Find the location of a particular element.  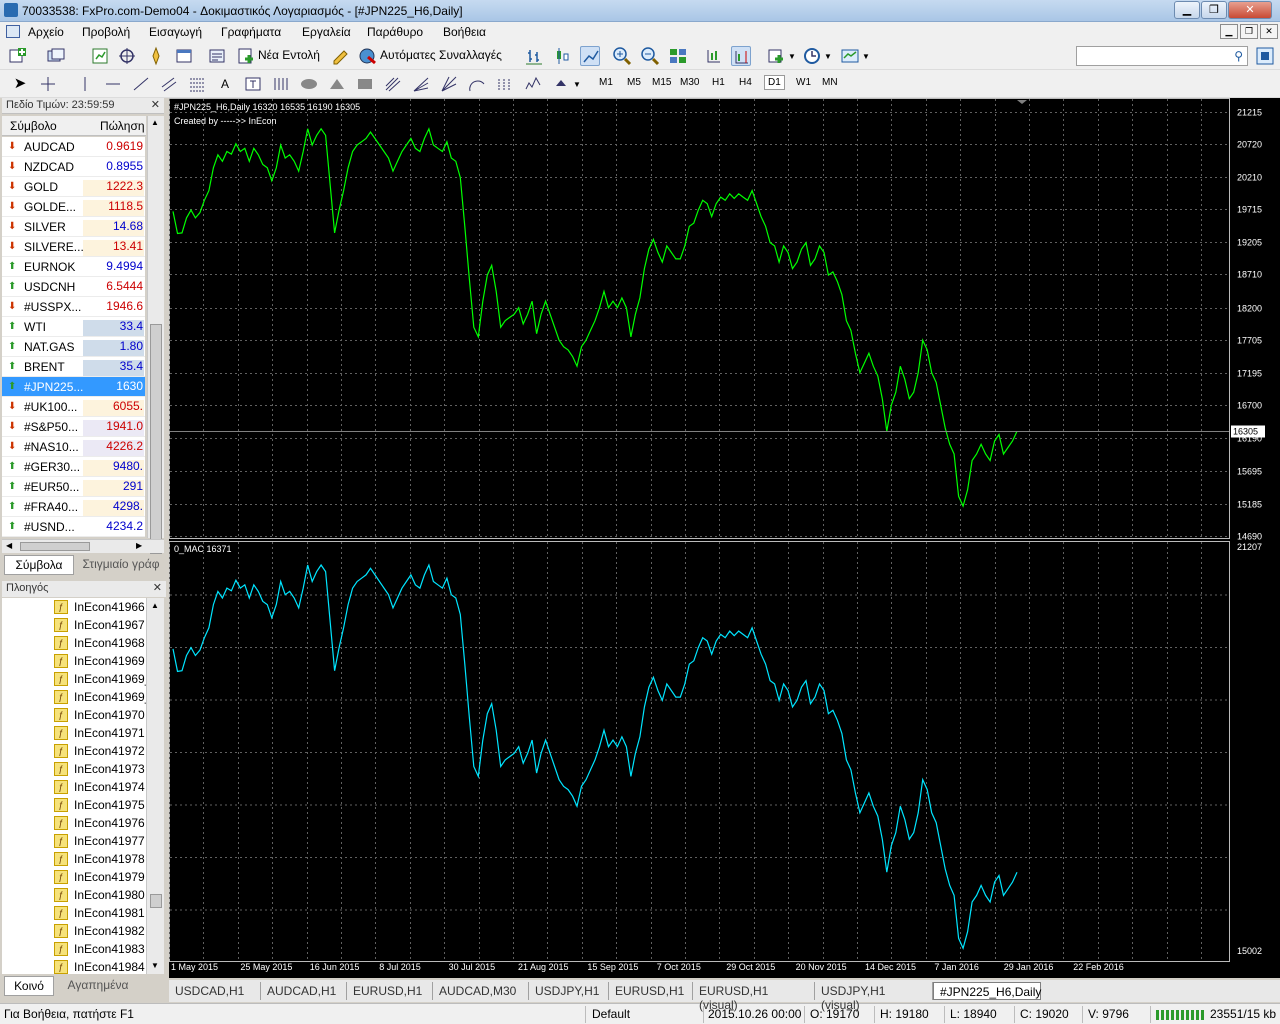

andrews-pitchfork-icon is located at coordinates (393, 84).